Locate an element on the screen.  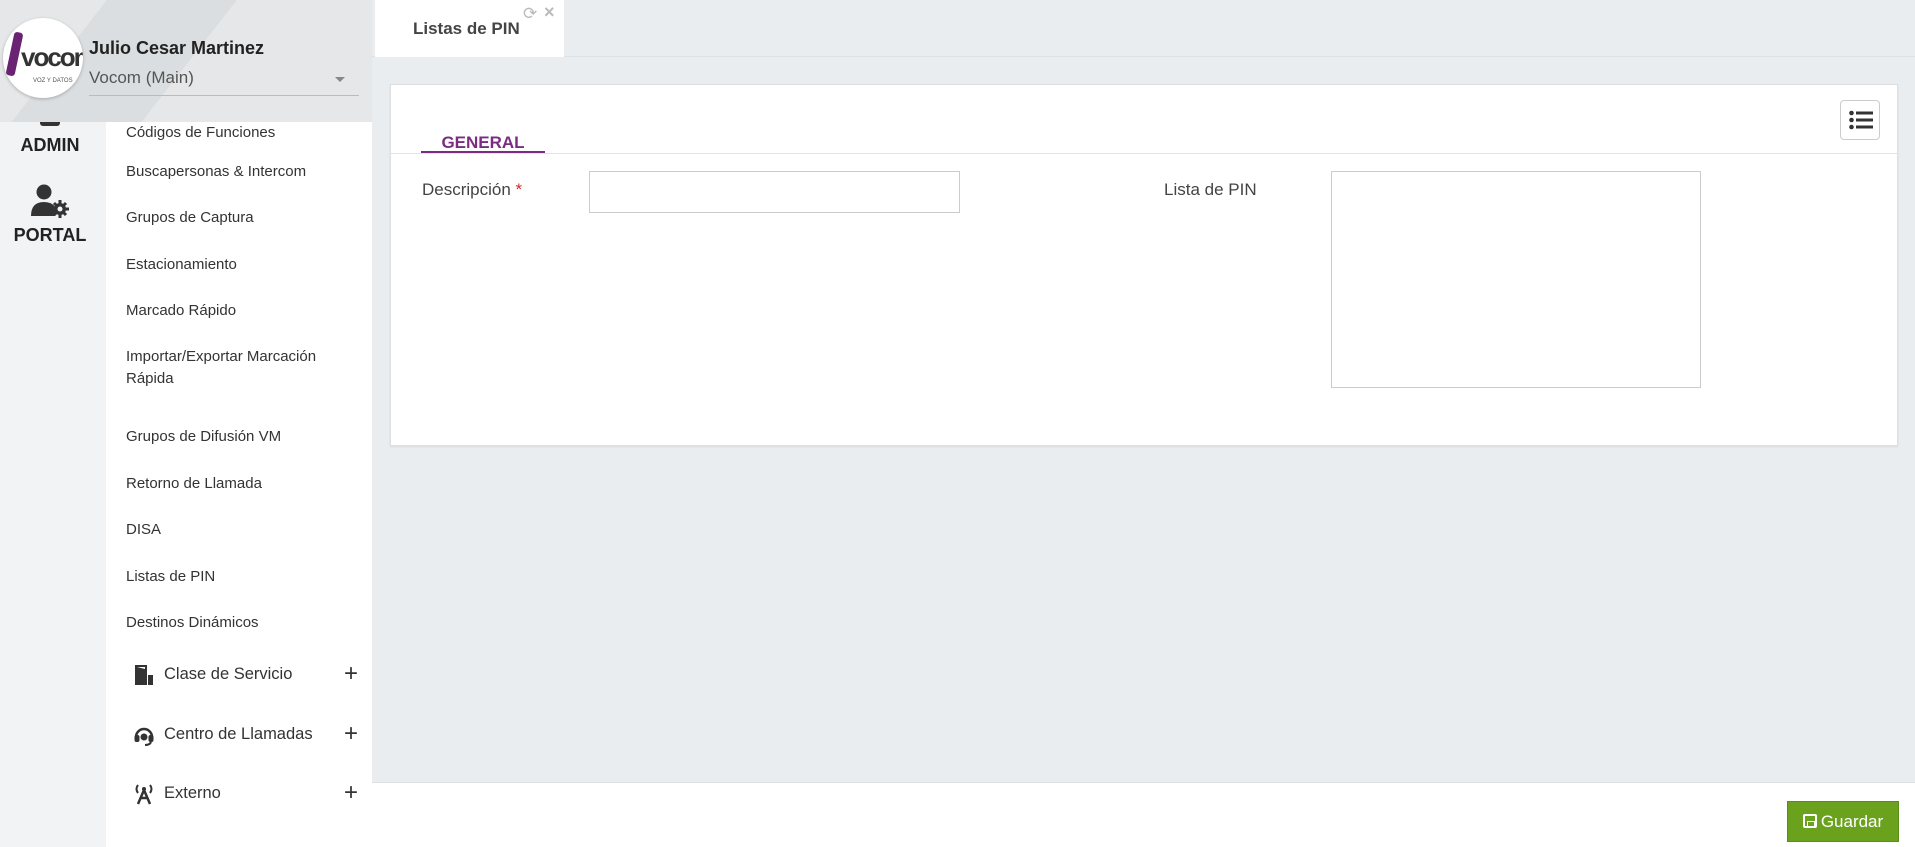
tab-label: Listas de PIN is located at coordinates (466, 28).